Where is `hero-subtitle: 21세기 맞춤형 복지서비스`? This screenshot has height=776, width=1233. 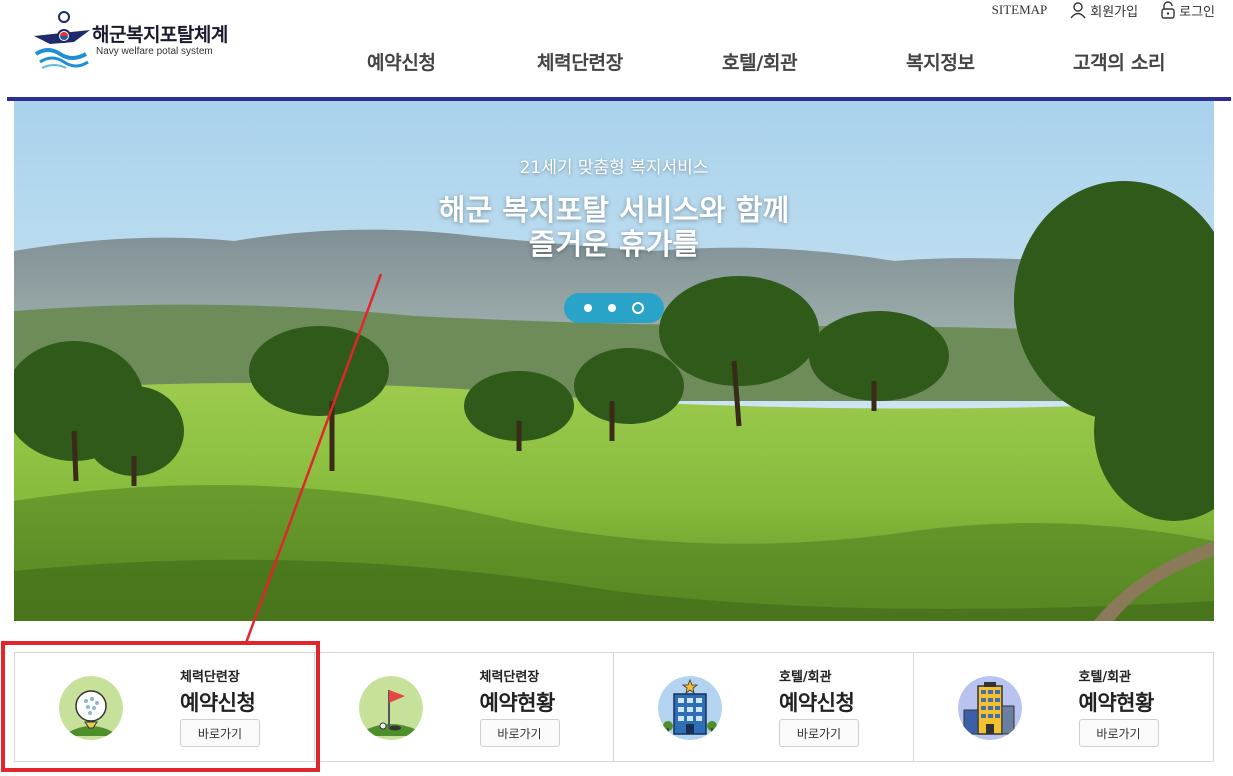 hero-subtitle: 21세기 맞춤형 복지서비스 is located at coordinates (614, 168).